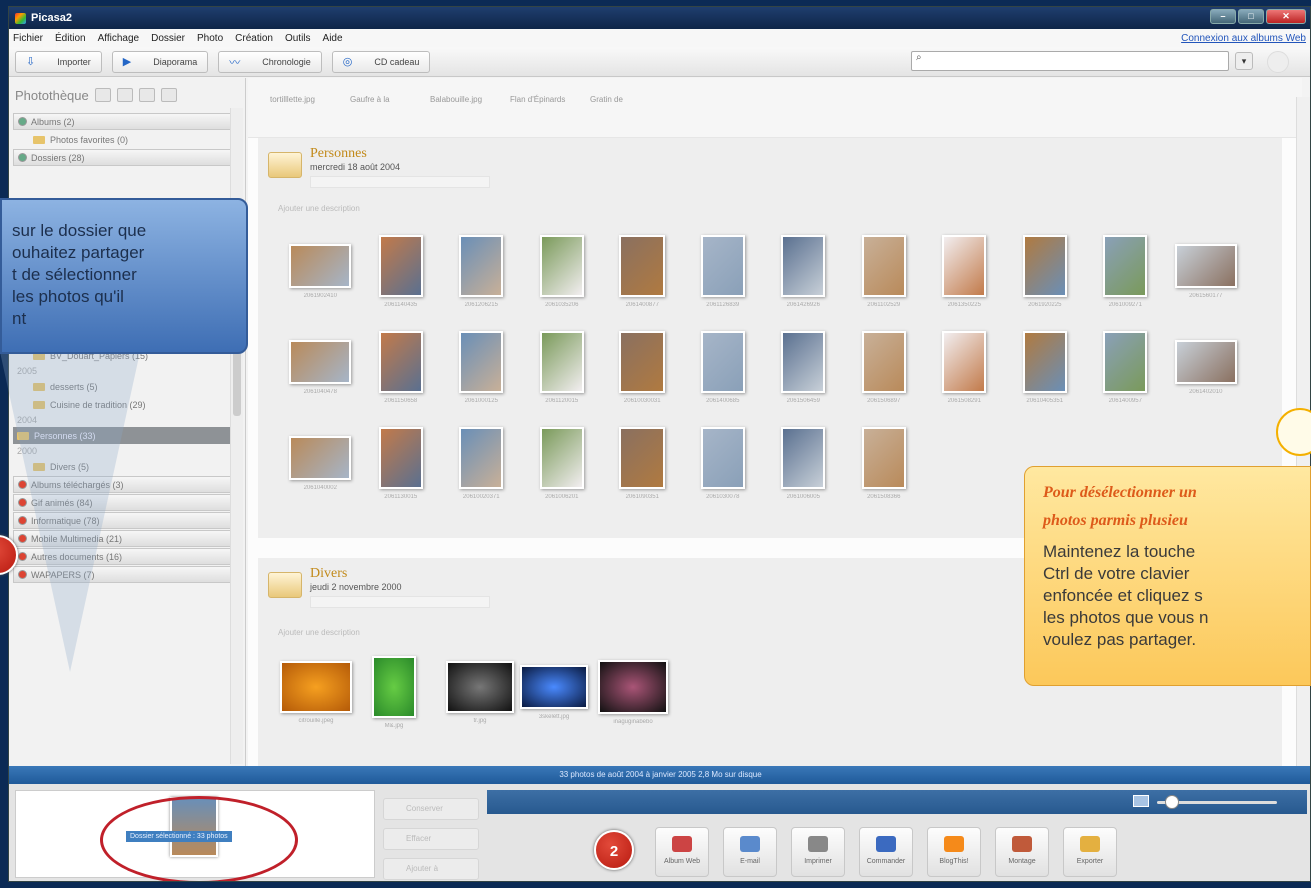 The height and width of the screenshot is (888, 1311). What do you see at coordinates (168, 95) in the screenshot?
I see `collapse-icon` at bounding box center [168, 95].